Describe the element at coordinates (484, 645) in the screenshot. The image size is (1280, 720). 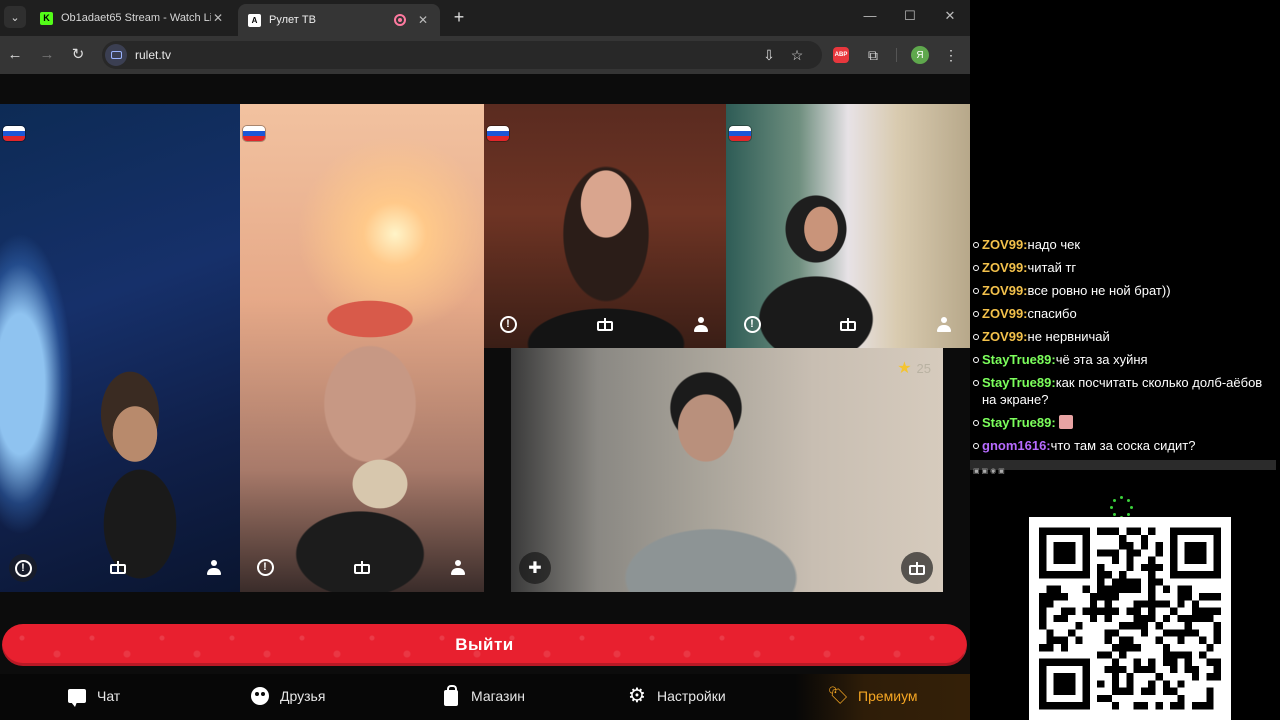
I see `exit-button: Выйти` at that location.